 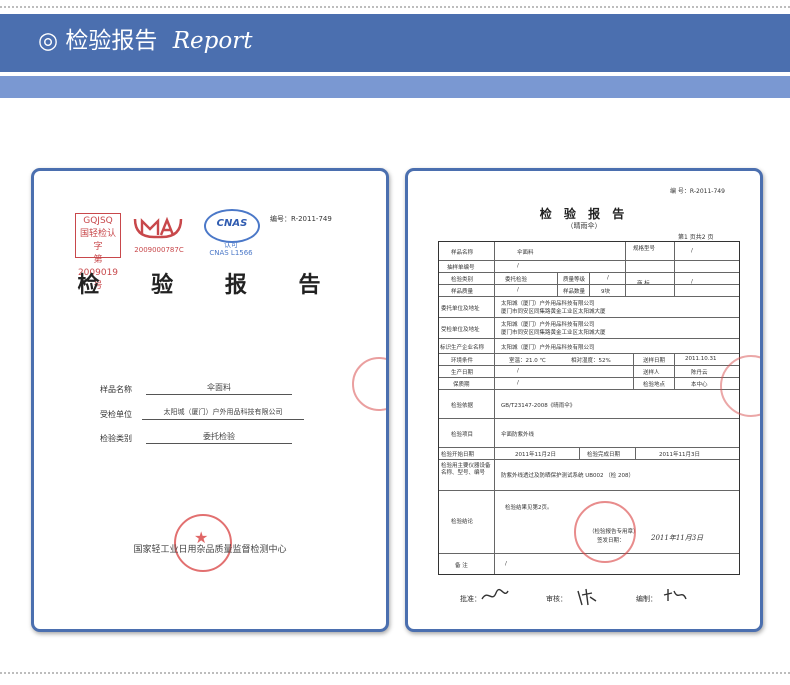 I want to click on cell-label: 样品名称, so click(x=462, y=253).